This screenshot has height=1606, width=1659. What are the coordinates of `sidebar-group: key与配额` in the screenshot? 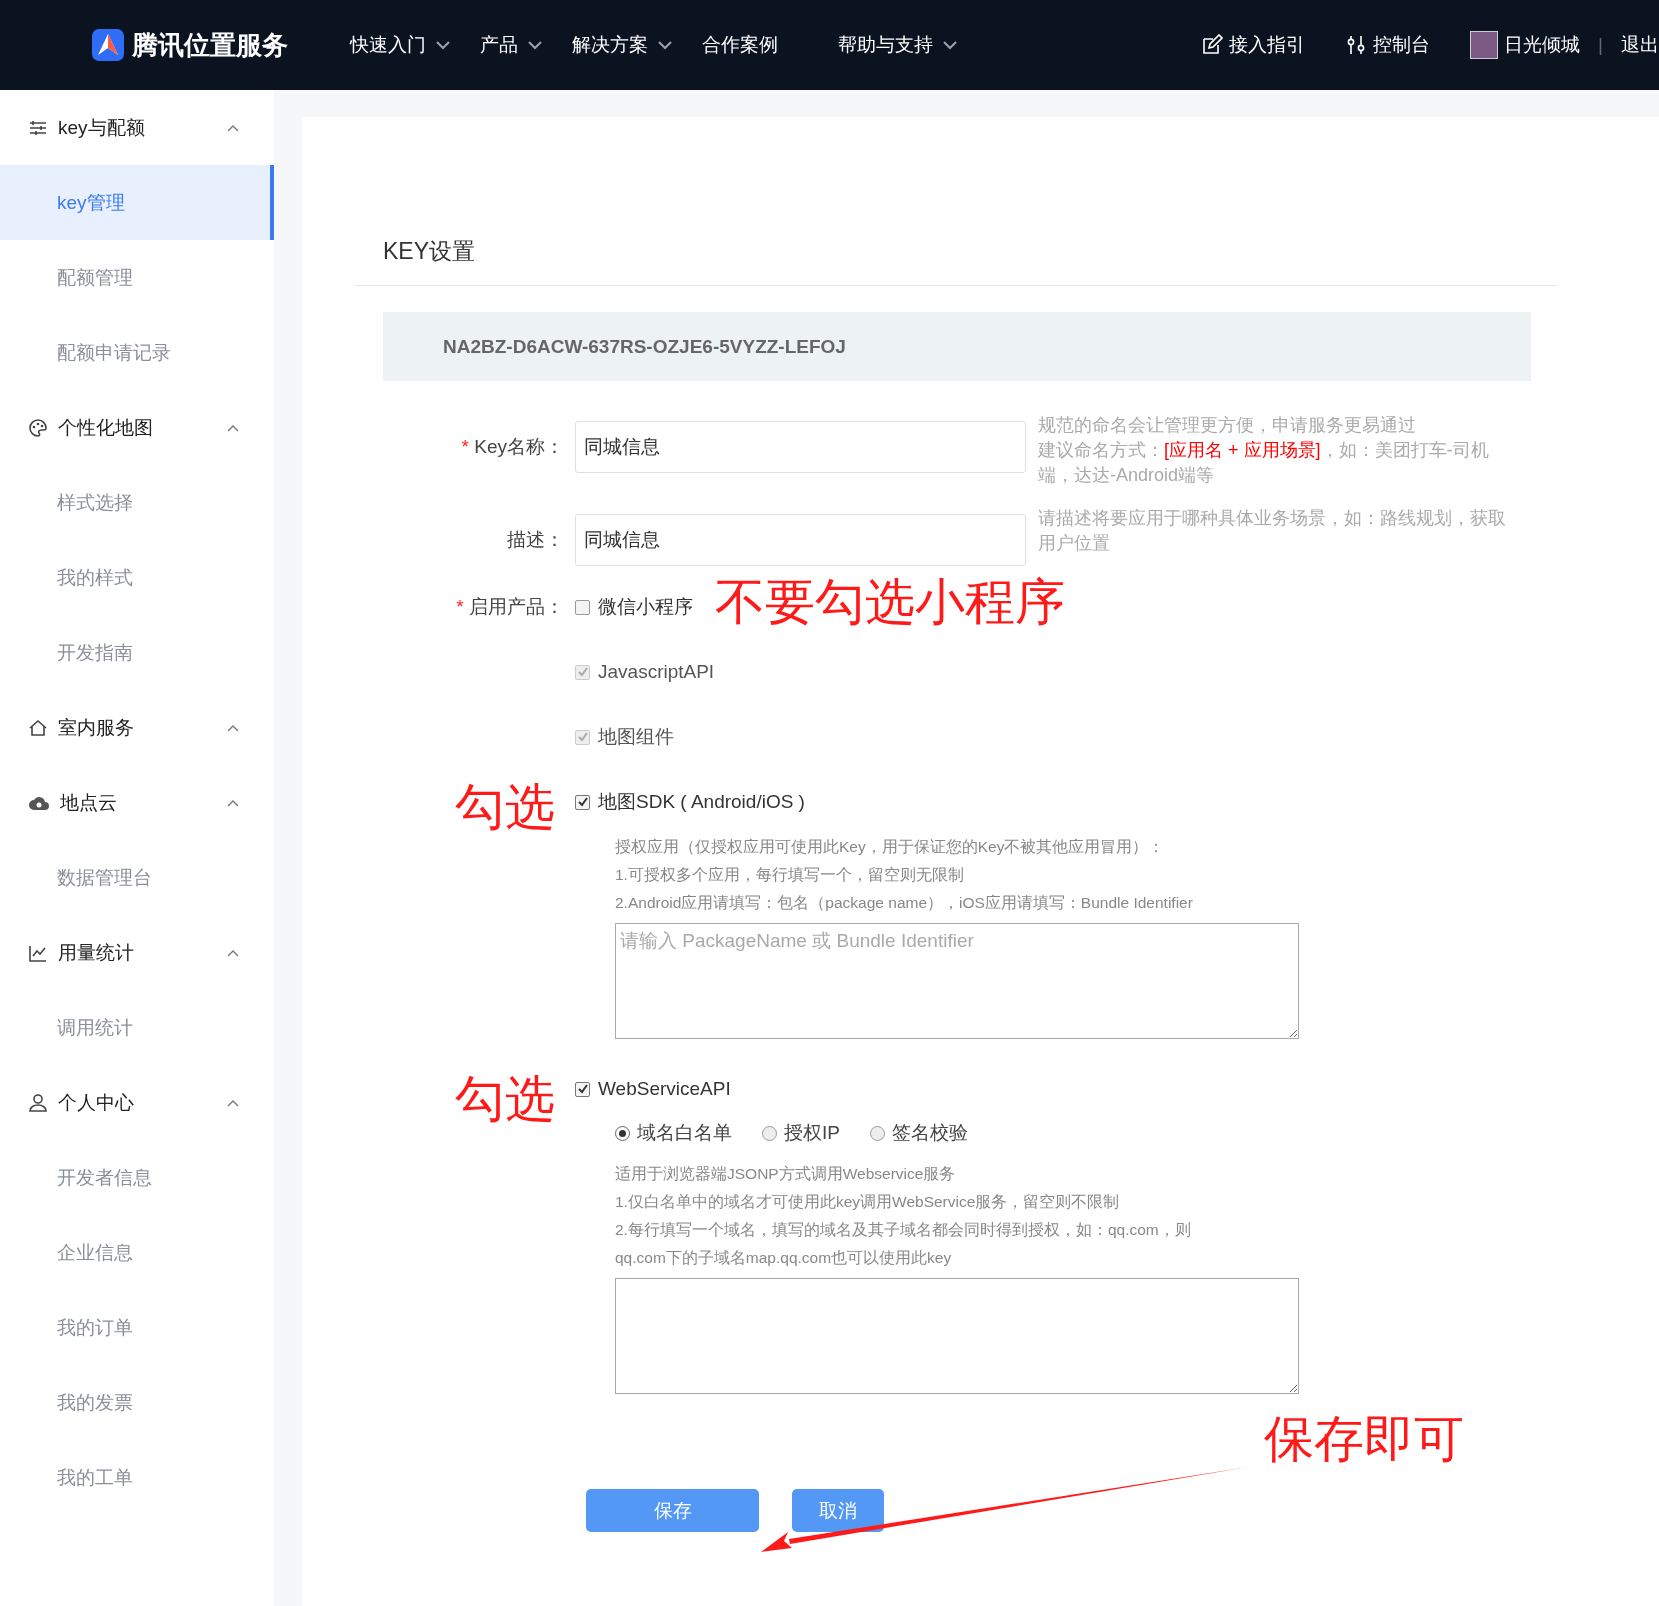 It's located at (137, 127).